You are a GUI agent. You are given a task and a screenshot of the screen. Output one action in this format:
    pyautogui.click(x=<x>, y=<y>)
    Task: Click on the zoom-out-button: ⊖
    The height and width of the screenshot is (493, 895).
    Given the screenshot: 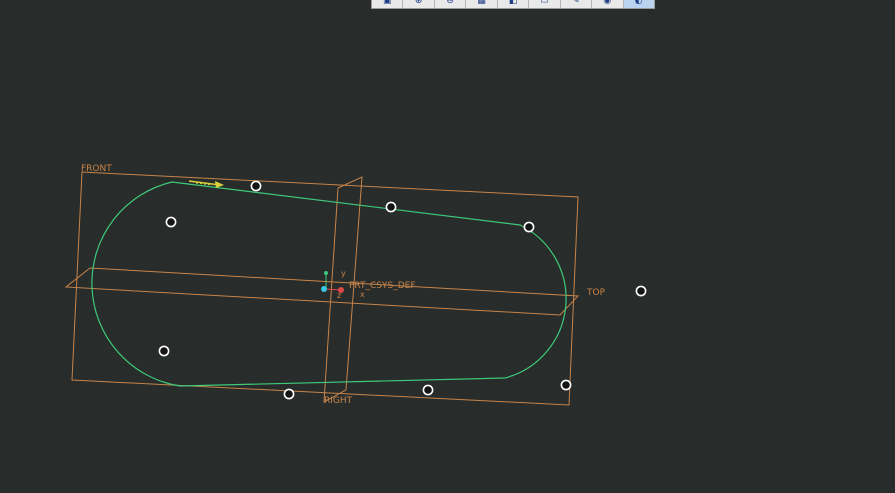 What is the action you would take?
    pyautogui.click(x=451, y=4)
    